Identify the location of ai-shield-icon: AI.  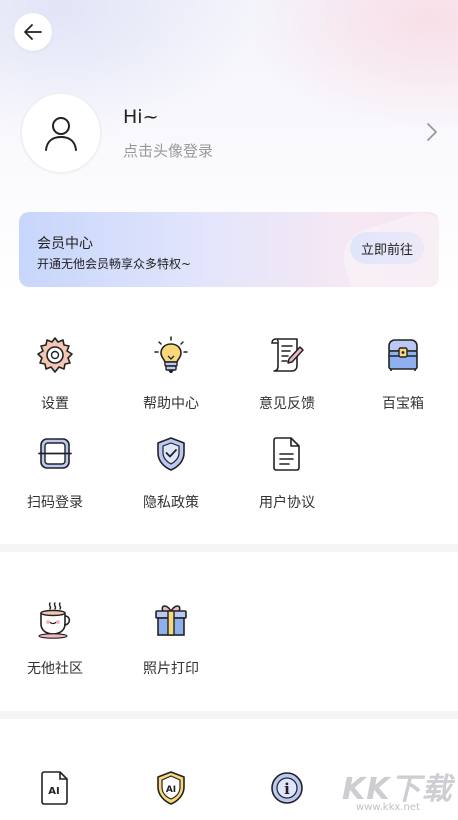
(171, 788).